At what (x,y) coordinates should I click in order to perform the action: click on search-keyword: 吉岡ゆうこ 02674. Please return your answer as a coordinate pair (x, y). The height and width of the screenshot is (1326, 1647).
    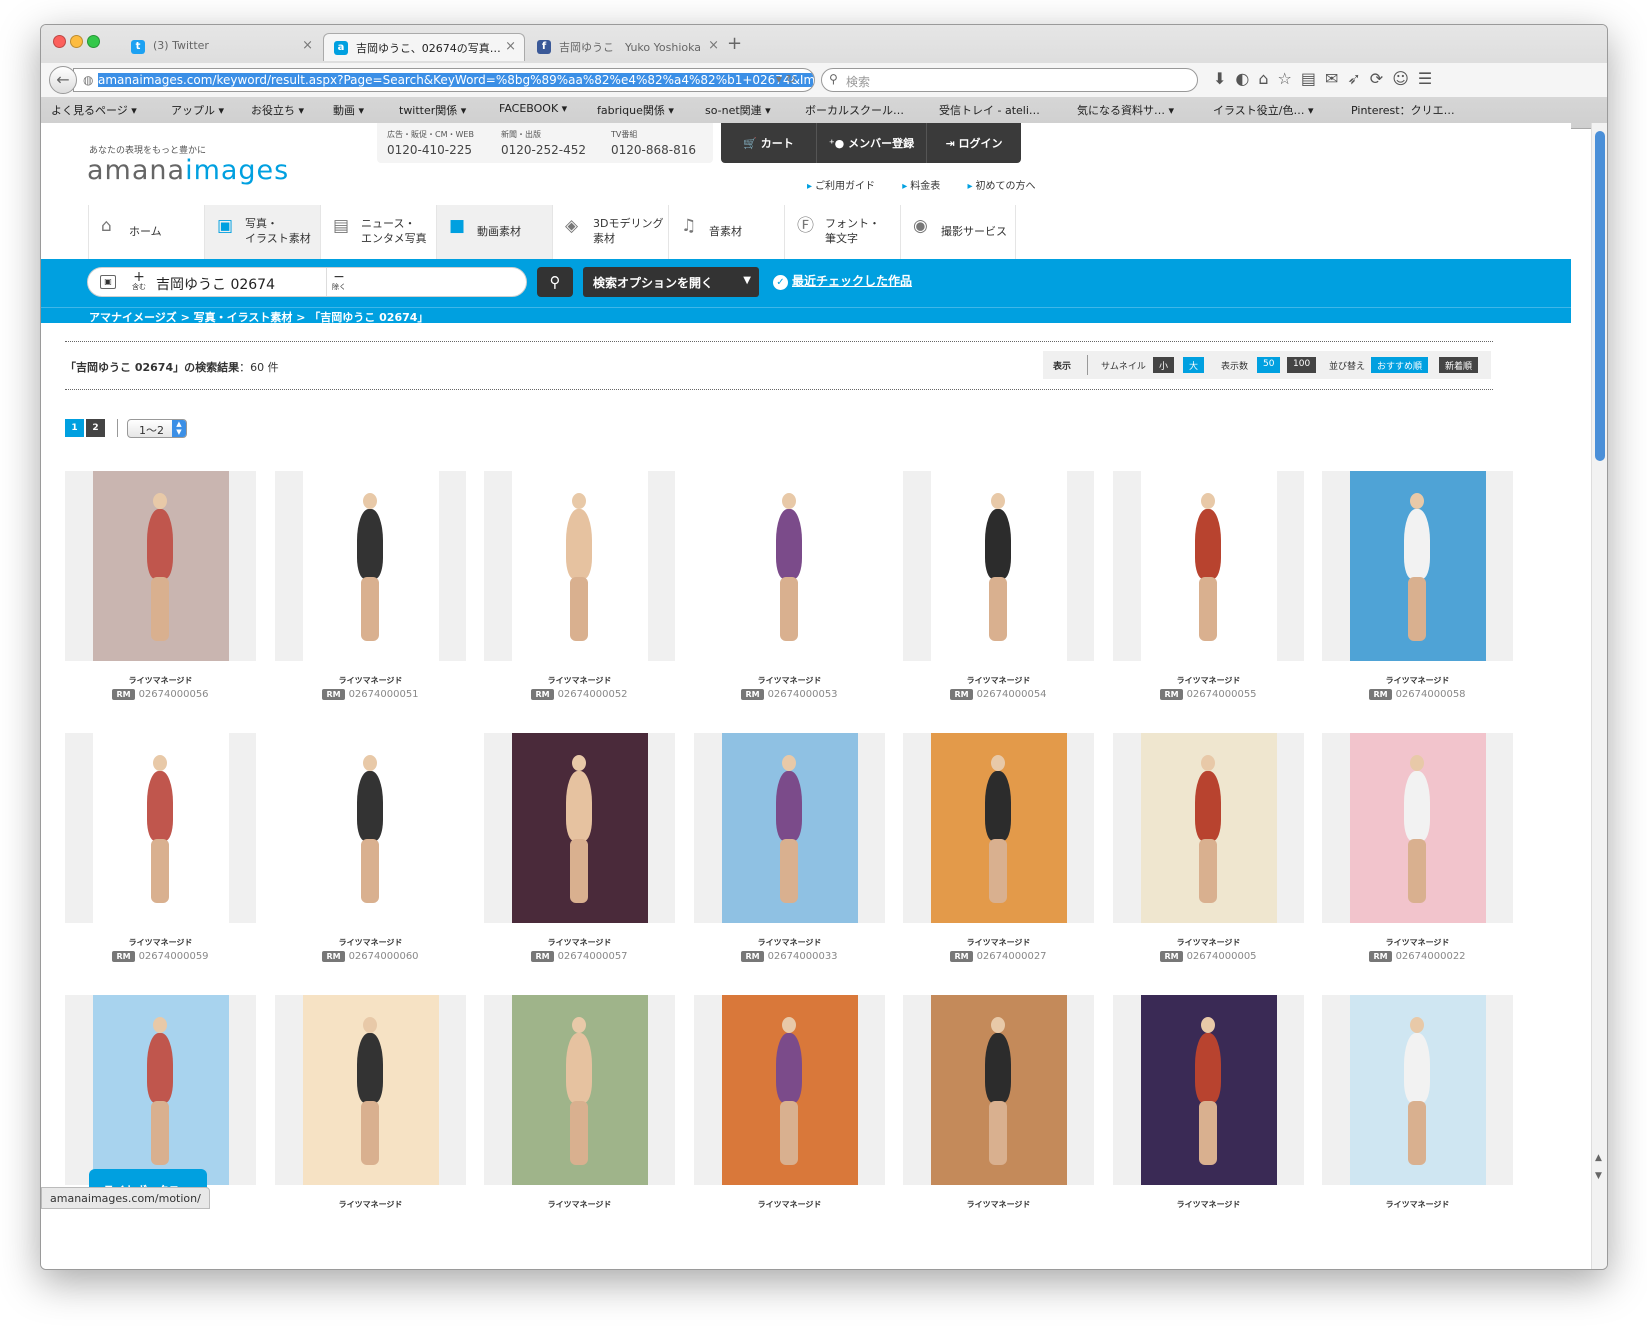
    Looking at the image, I should click on (215, 284).